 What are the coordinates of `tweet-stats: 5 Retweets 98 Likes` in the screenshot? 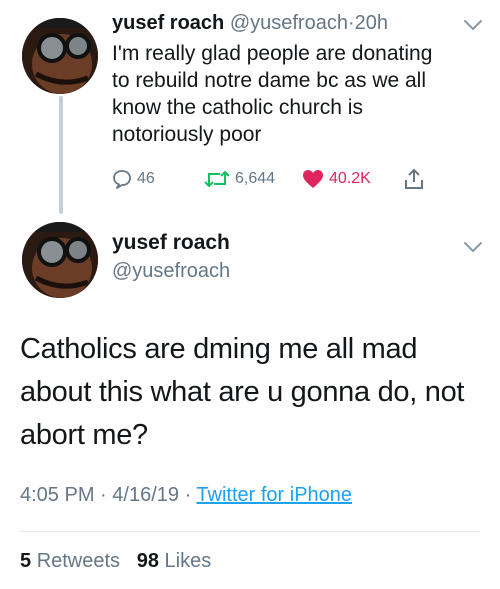 It's located at (115, 561).